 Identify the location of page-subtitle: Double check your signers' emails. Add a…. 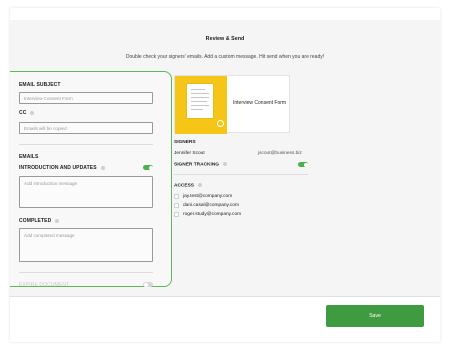
(225, 57).